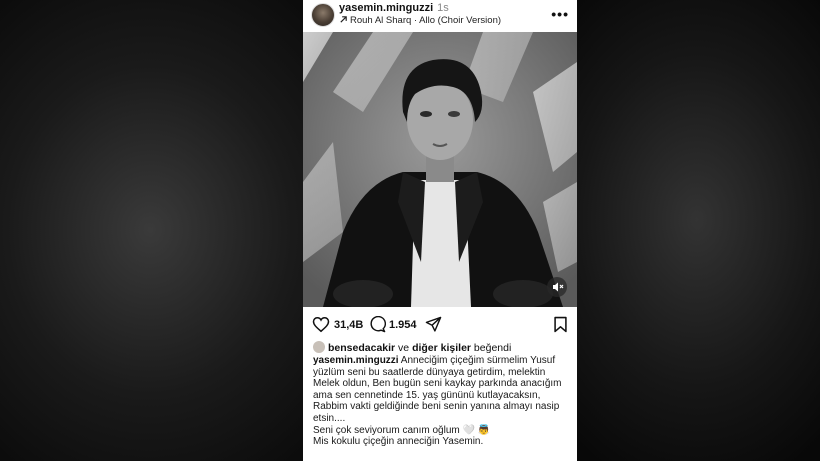  I want to click on music-link: Rouh Al Sharq · Allo (Choir Version), so click(420, 20).